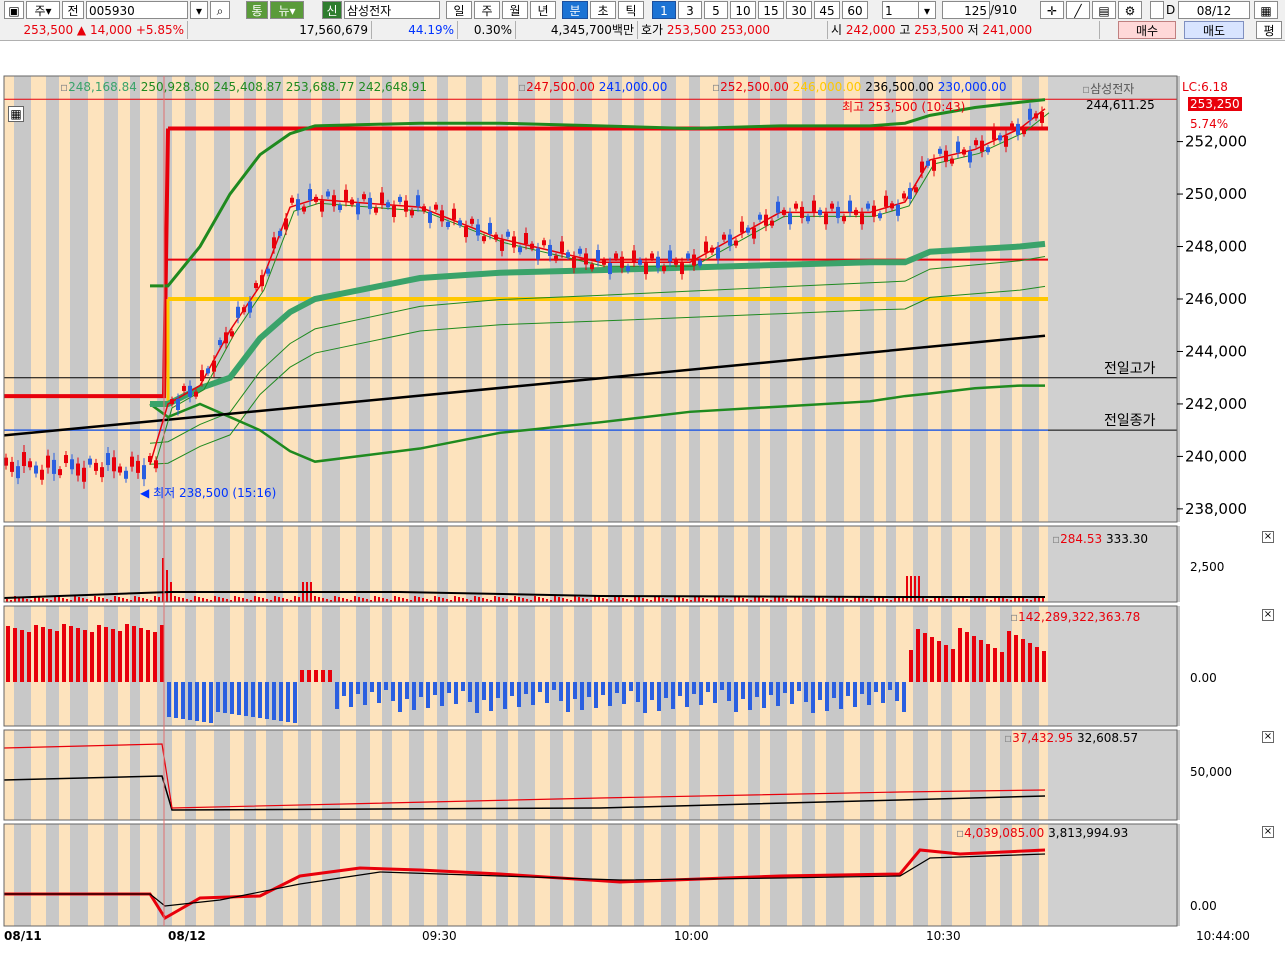  I want to click on window-icon: ▣, so click(14, 10).